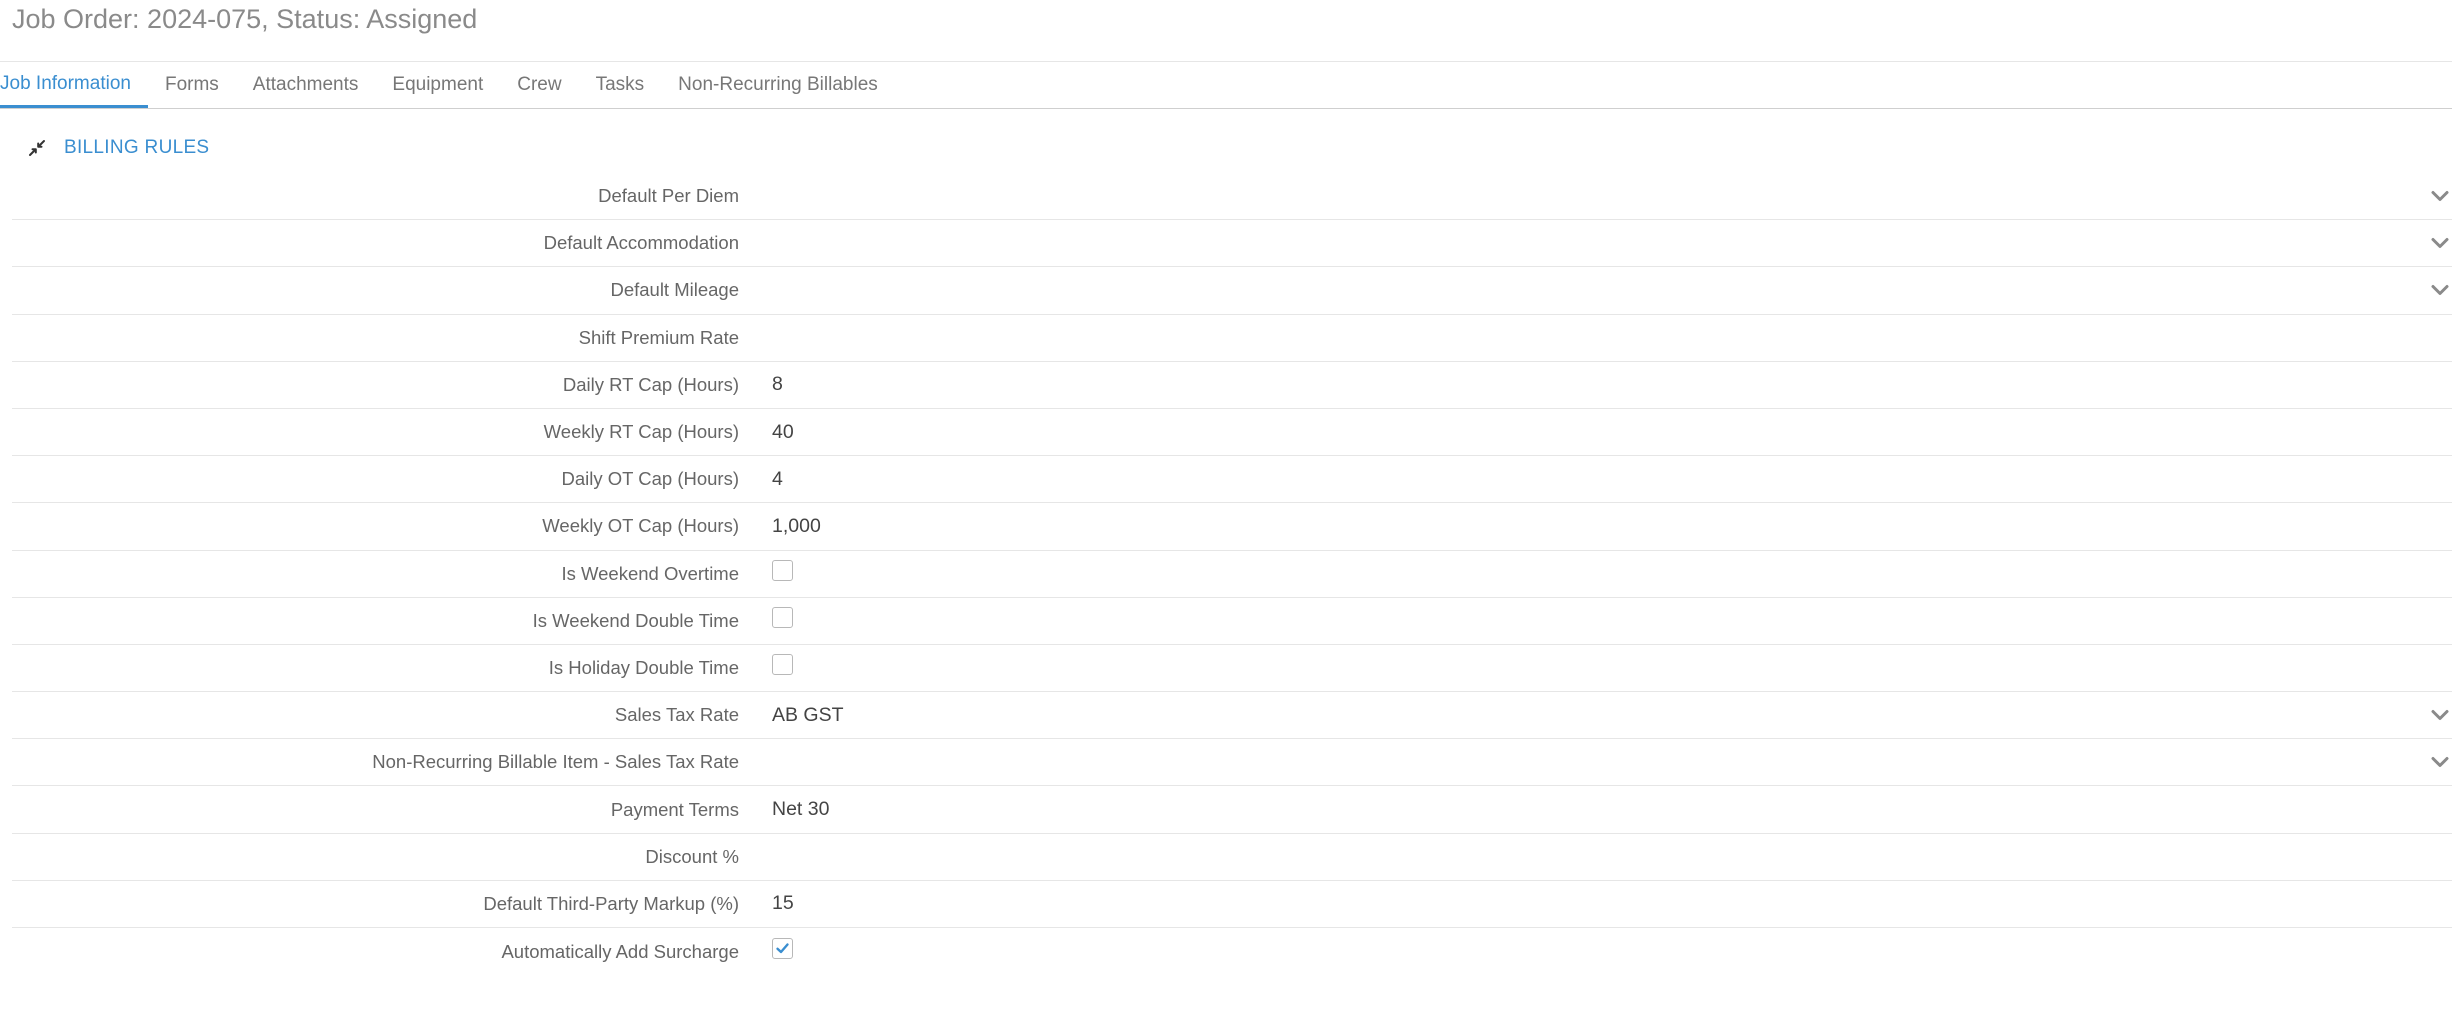  I want to click on form-row-weekly-rt-cap-hours: Weekly RT Cap (Hours) 40, so click(1232, 433).